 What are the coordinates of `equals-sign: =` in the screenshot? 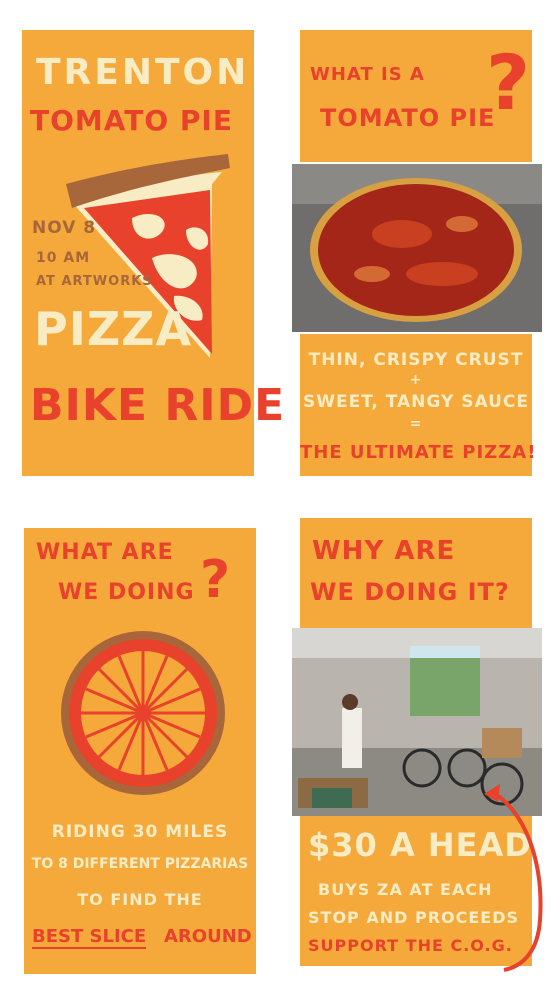 It's located at (416, 424).